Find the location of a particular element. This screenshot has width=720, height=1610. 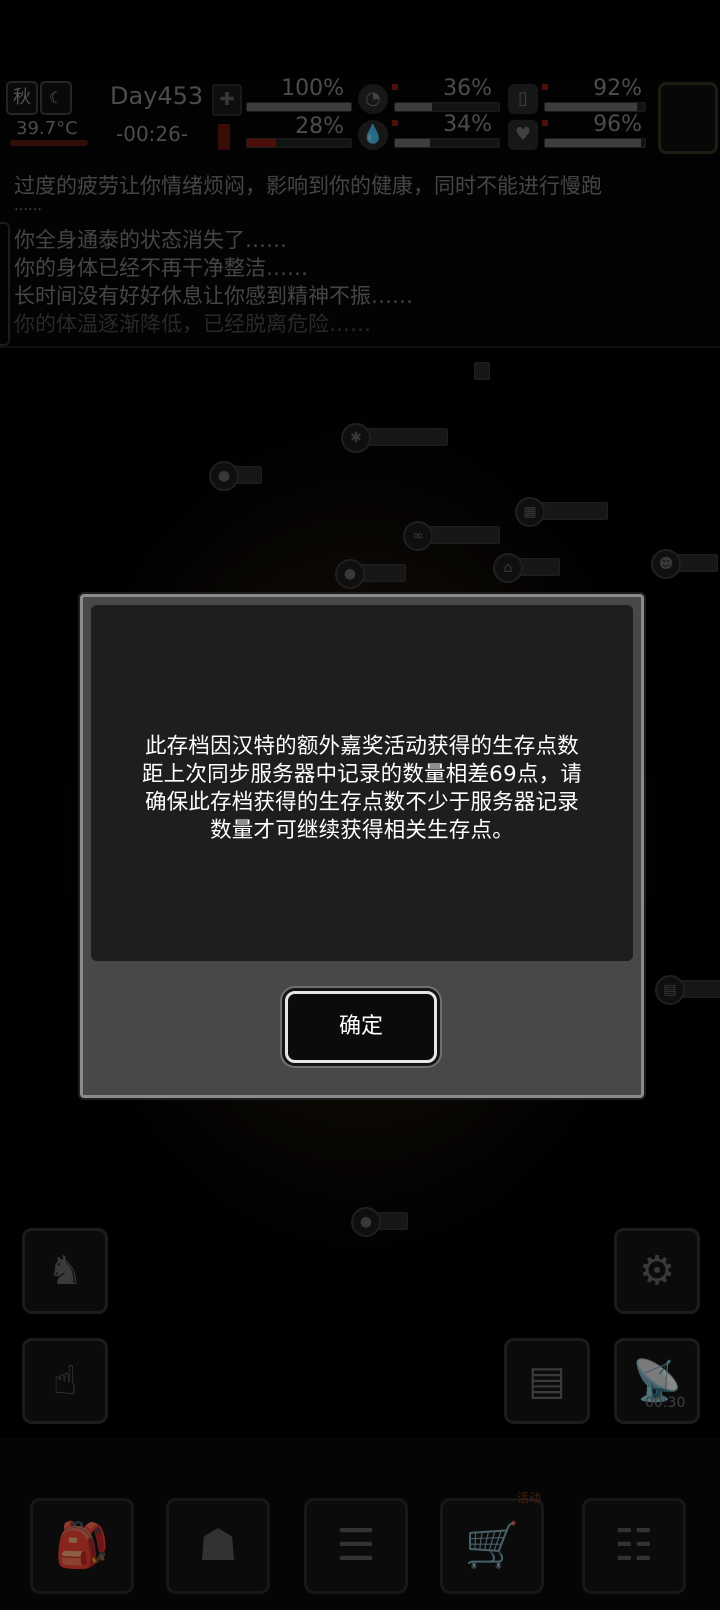

dialog-message-line: 此存档因汉特的额外嘉奖活动获得的生存点数 is located at coordinates (361, 746).